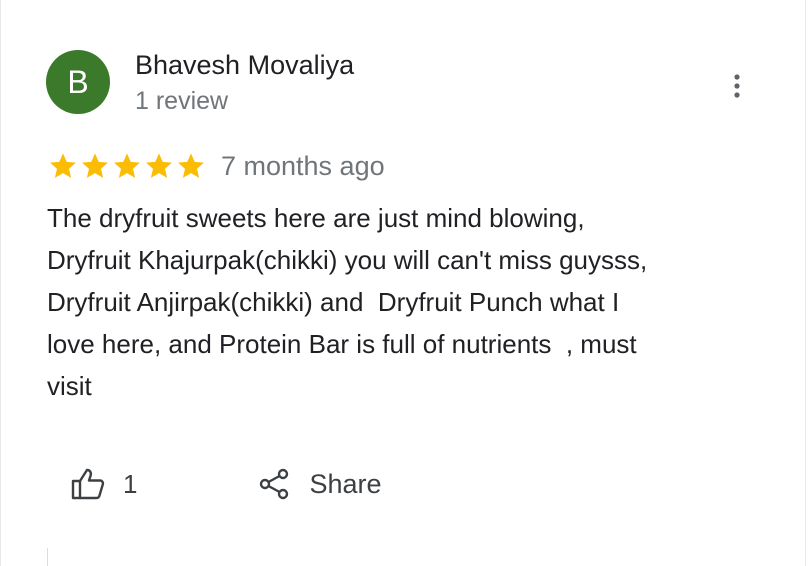 This screenshot has height=566, width=808. Describe the element at coordinates (88, 484) in the screenshot. I see `thumb-up-icon` at that location.